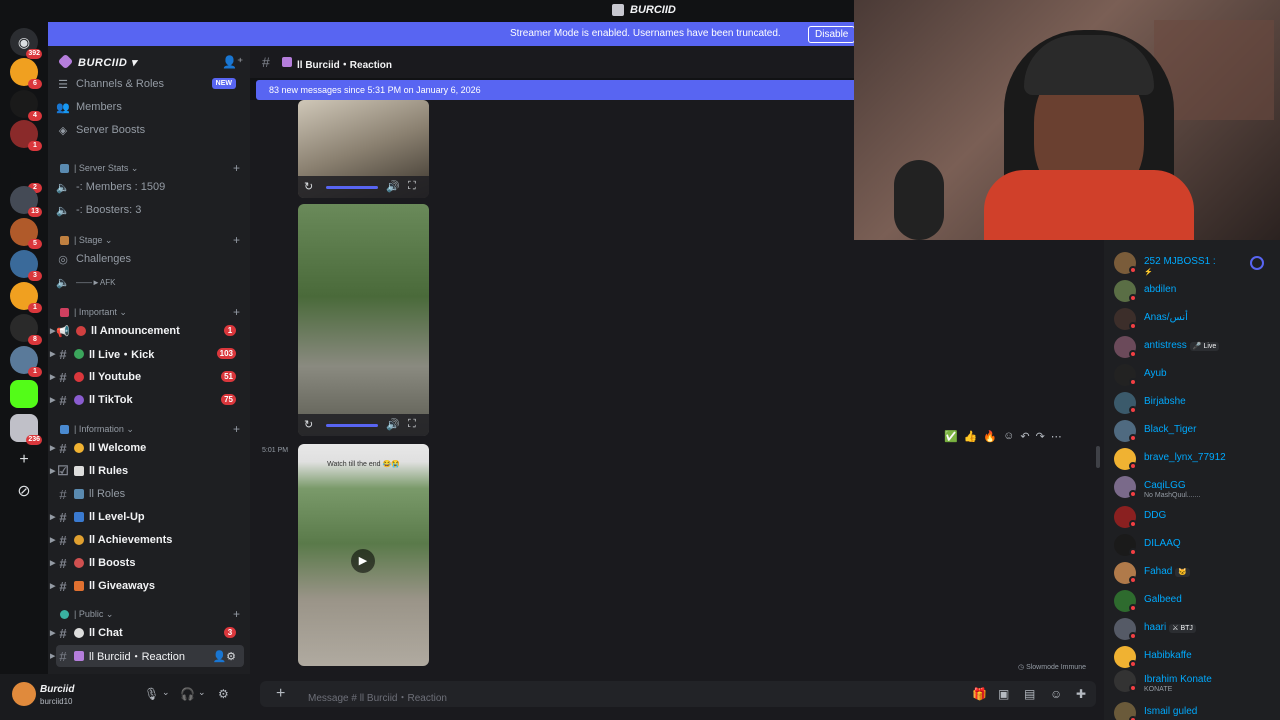  I want to click on member-list-item: Ayub, so click(1194, 374).